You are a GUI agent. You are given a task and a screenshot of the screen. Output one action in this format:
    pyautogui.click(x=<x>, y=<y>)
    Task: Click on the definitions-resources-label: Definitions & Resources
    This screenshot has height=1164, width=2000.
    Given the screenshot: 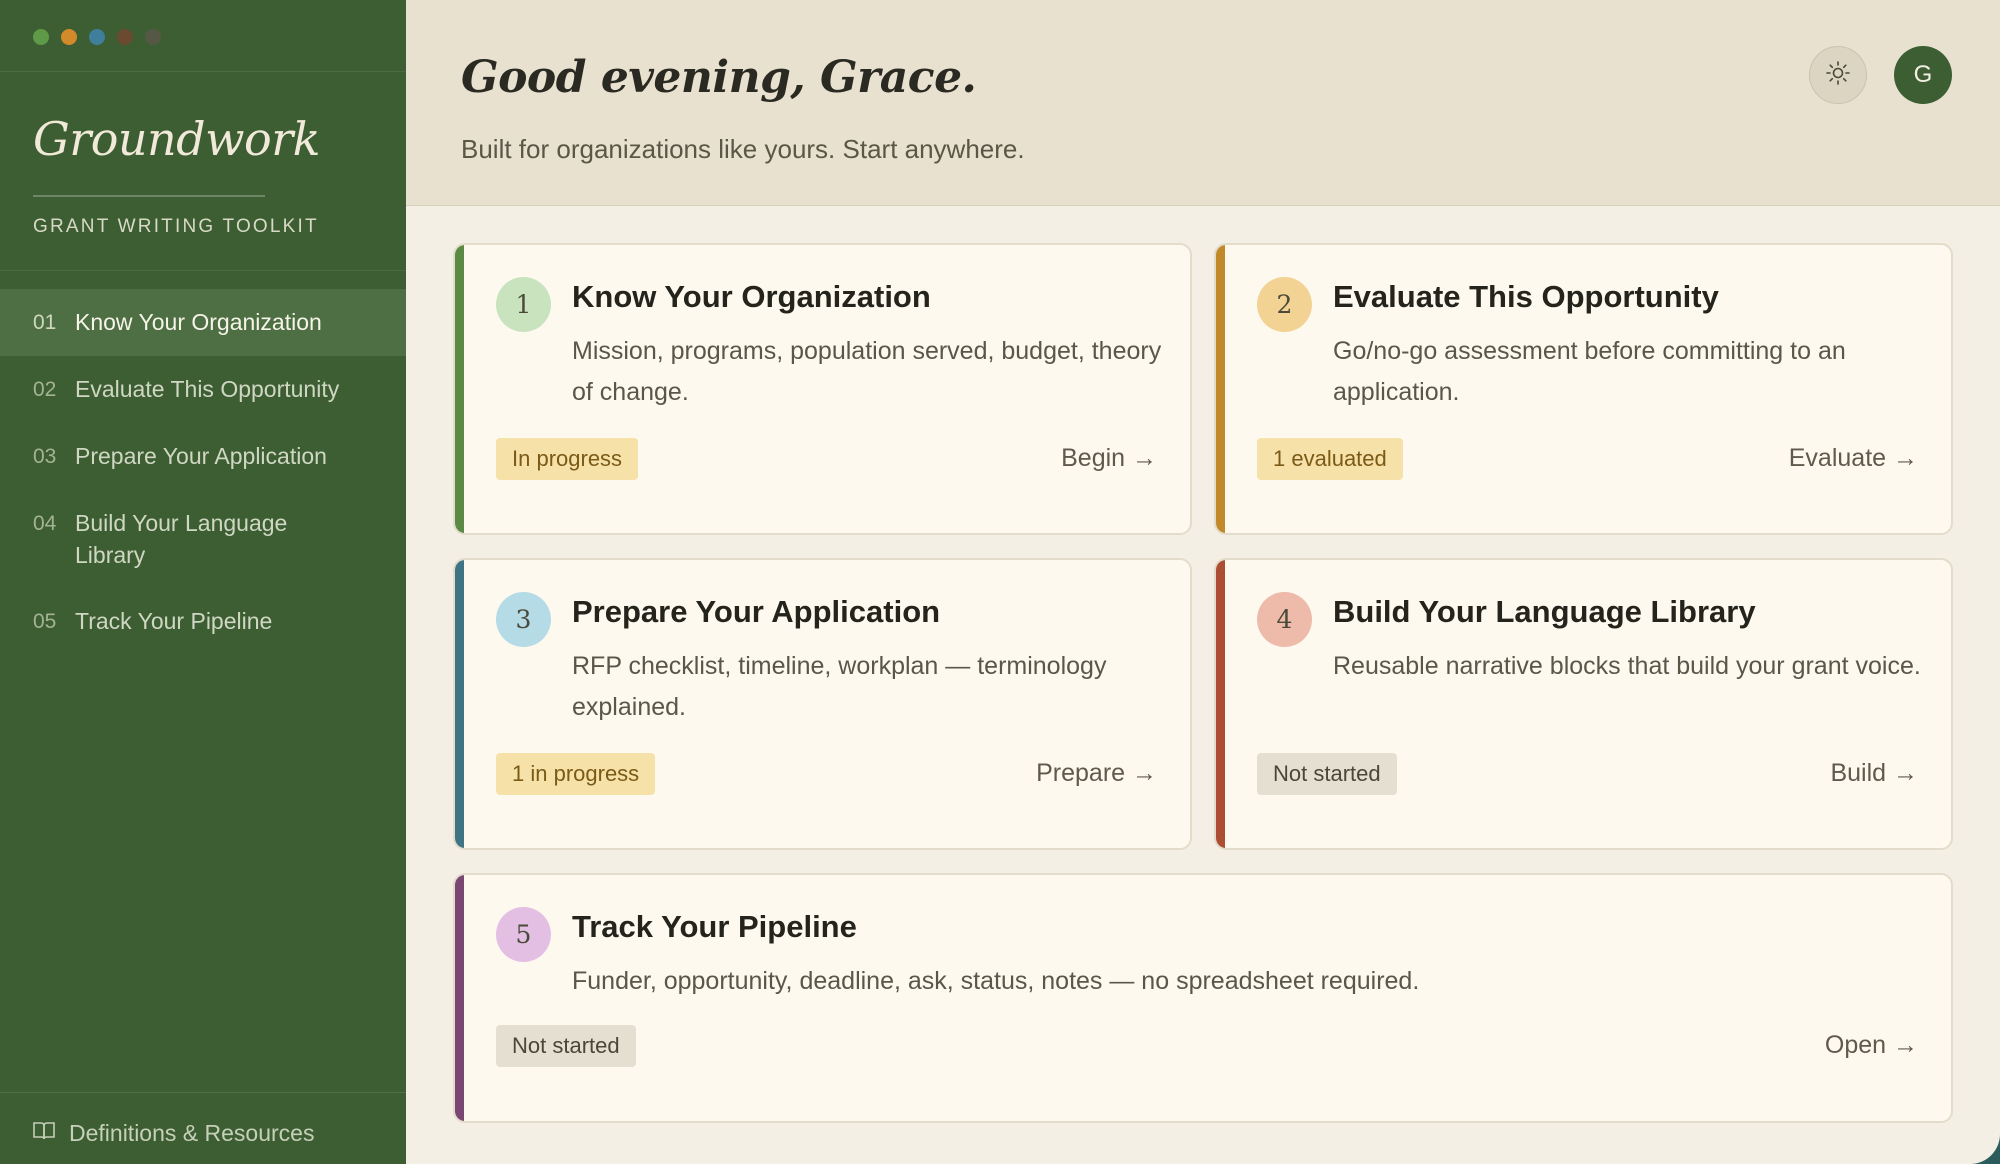 What is the action you would take?
    pyautogui.click(x=192, y=1133)
    